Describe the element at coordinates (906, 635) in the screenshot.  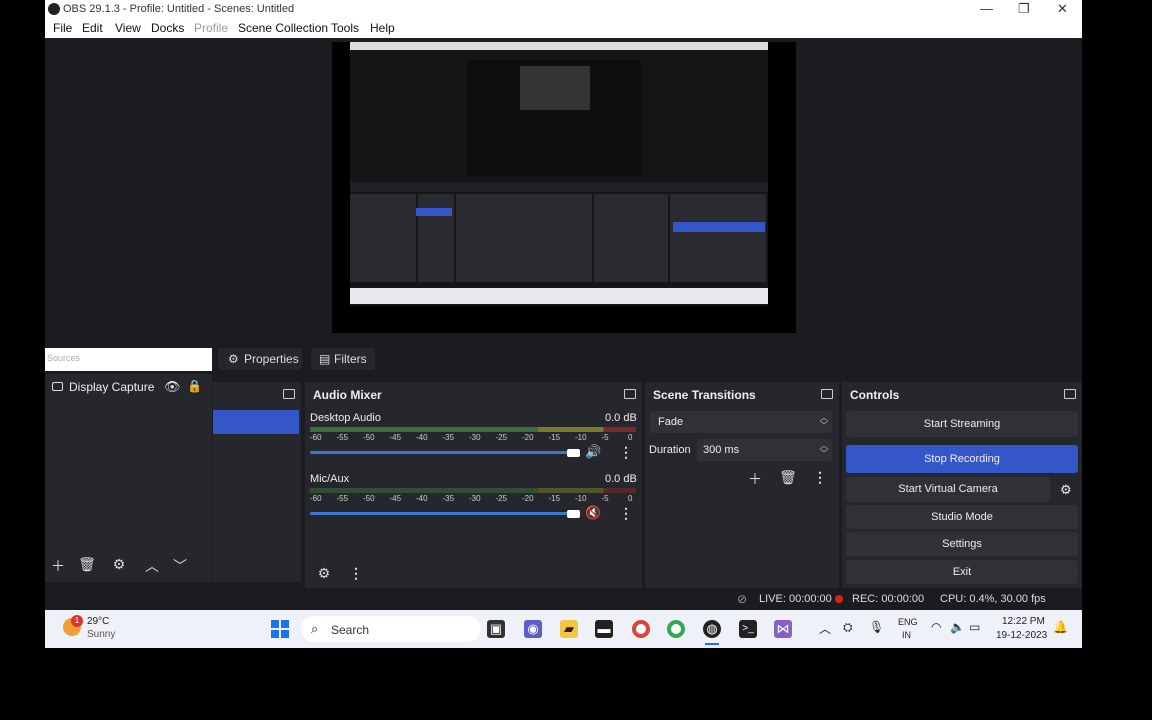
I see `region-label: IN` at that location.